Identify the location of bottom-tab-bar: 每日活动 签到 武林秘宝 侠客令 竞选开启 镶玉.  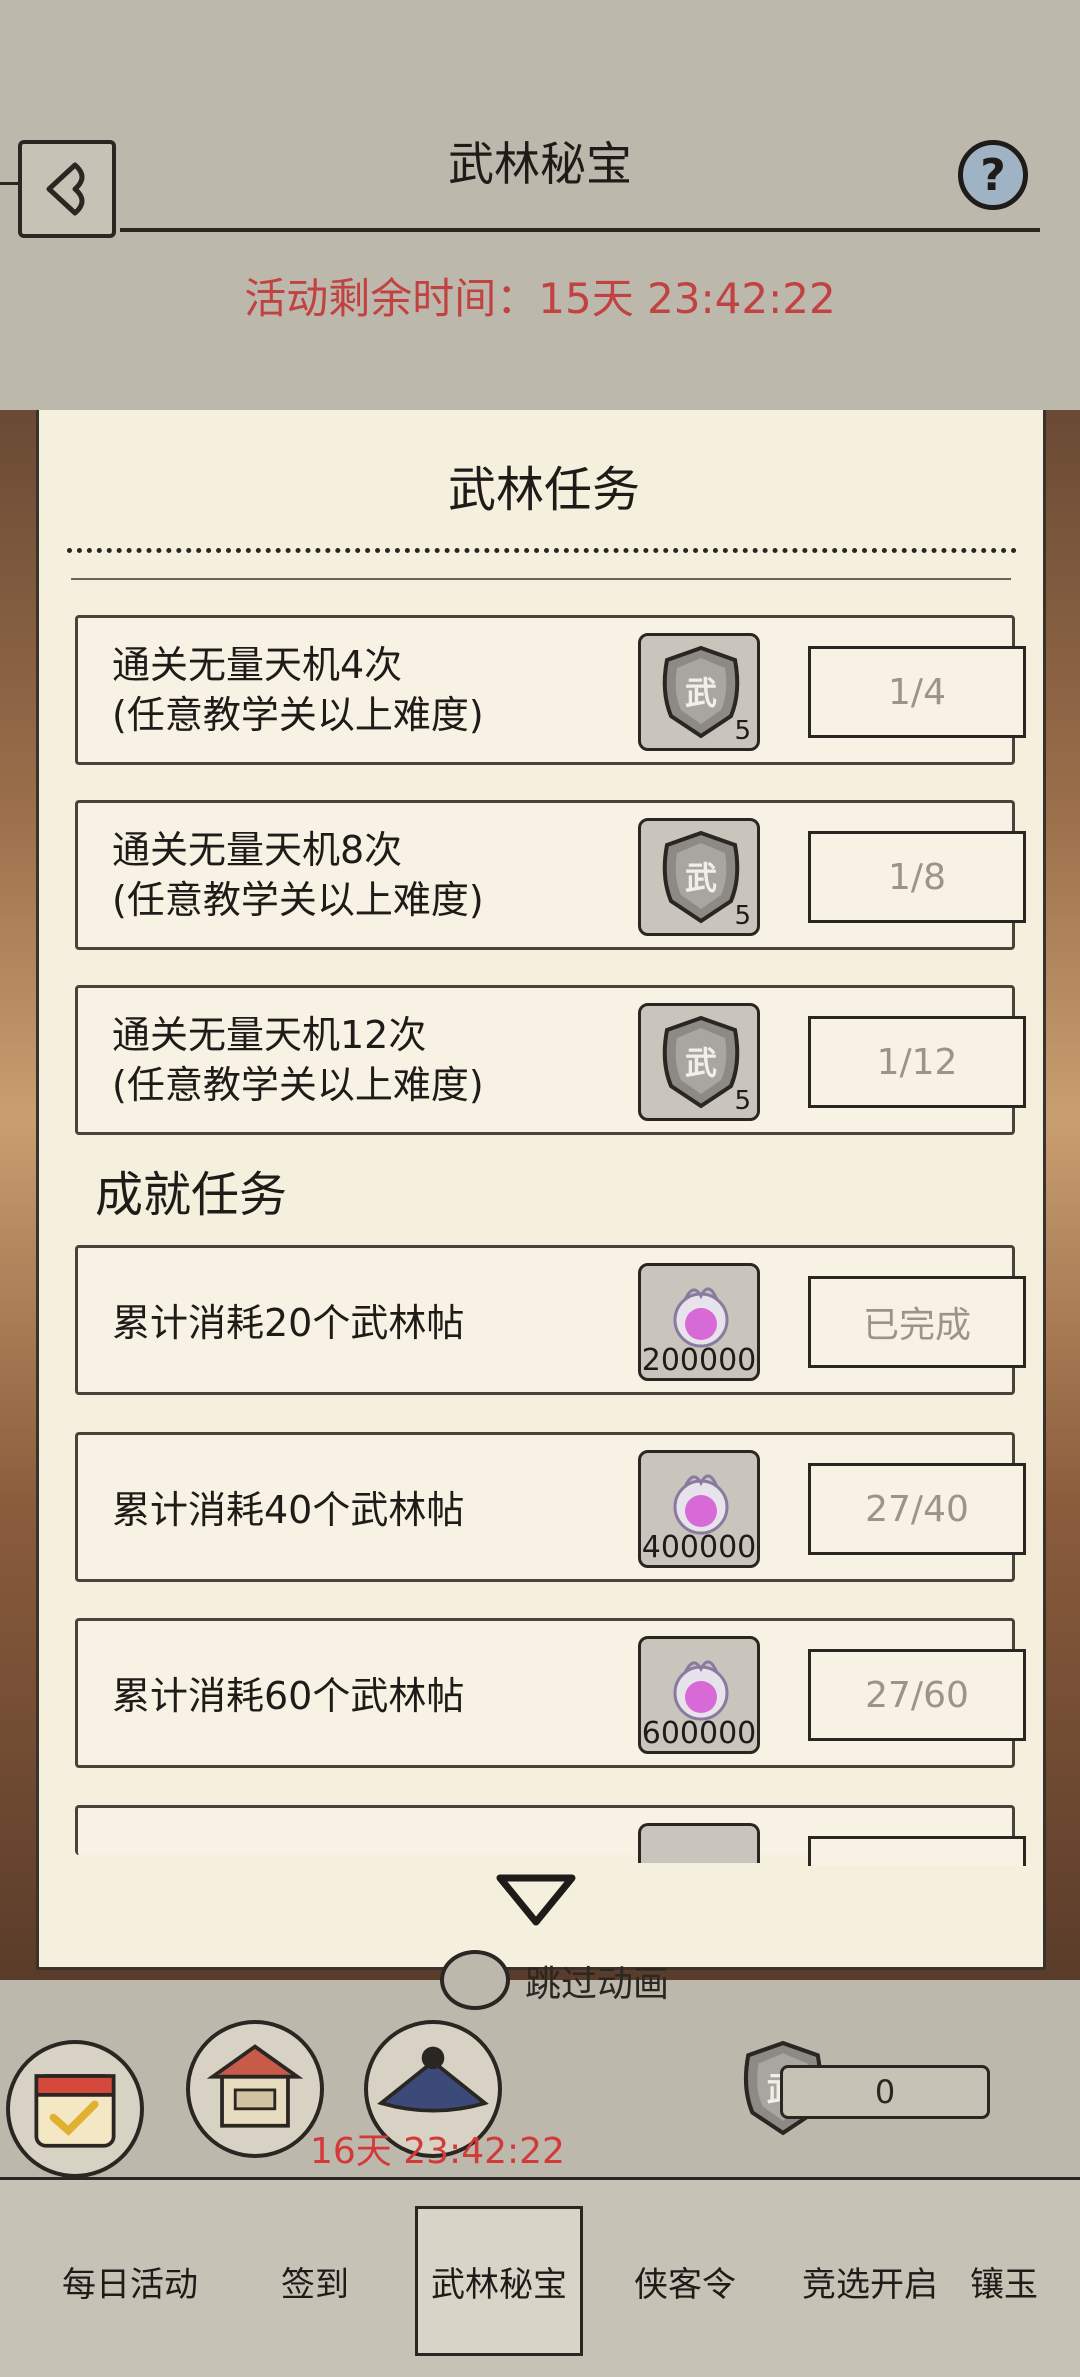
(540, 2277).